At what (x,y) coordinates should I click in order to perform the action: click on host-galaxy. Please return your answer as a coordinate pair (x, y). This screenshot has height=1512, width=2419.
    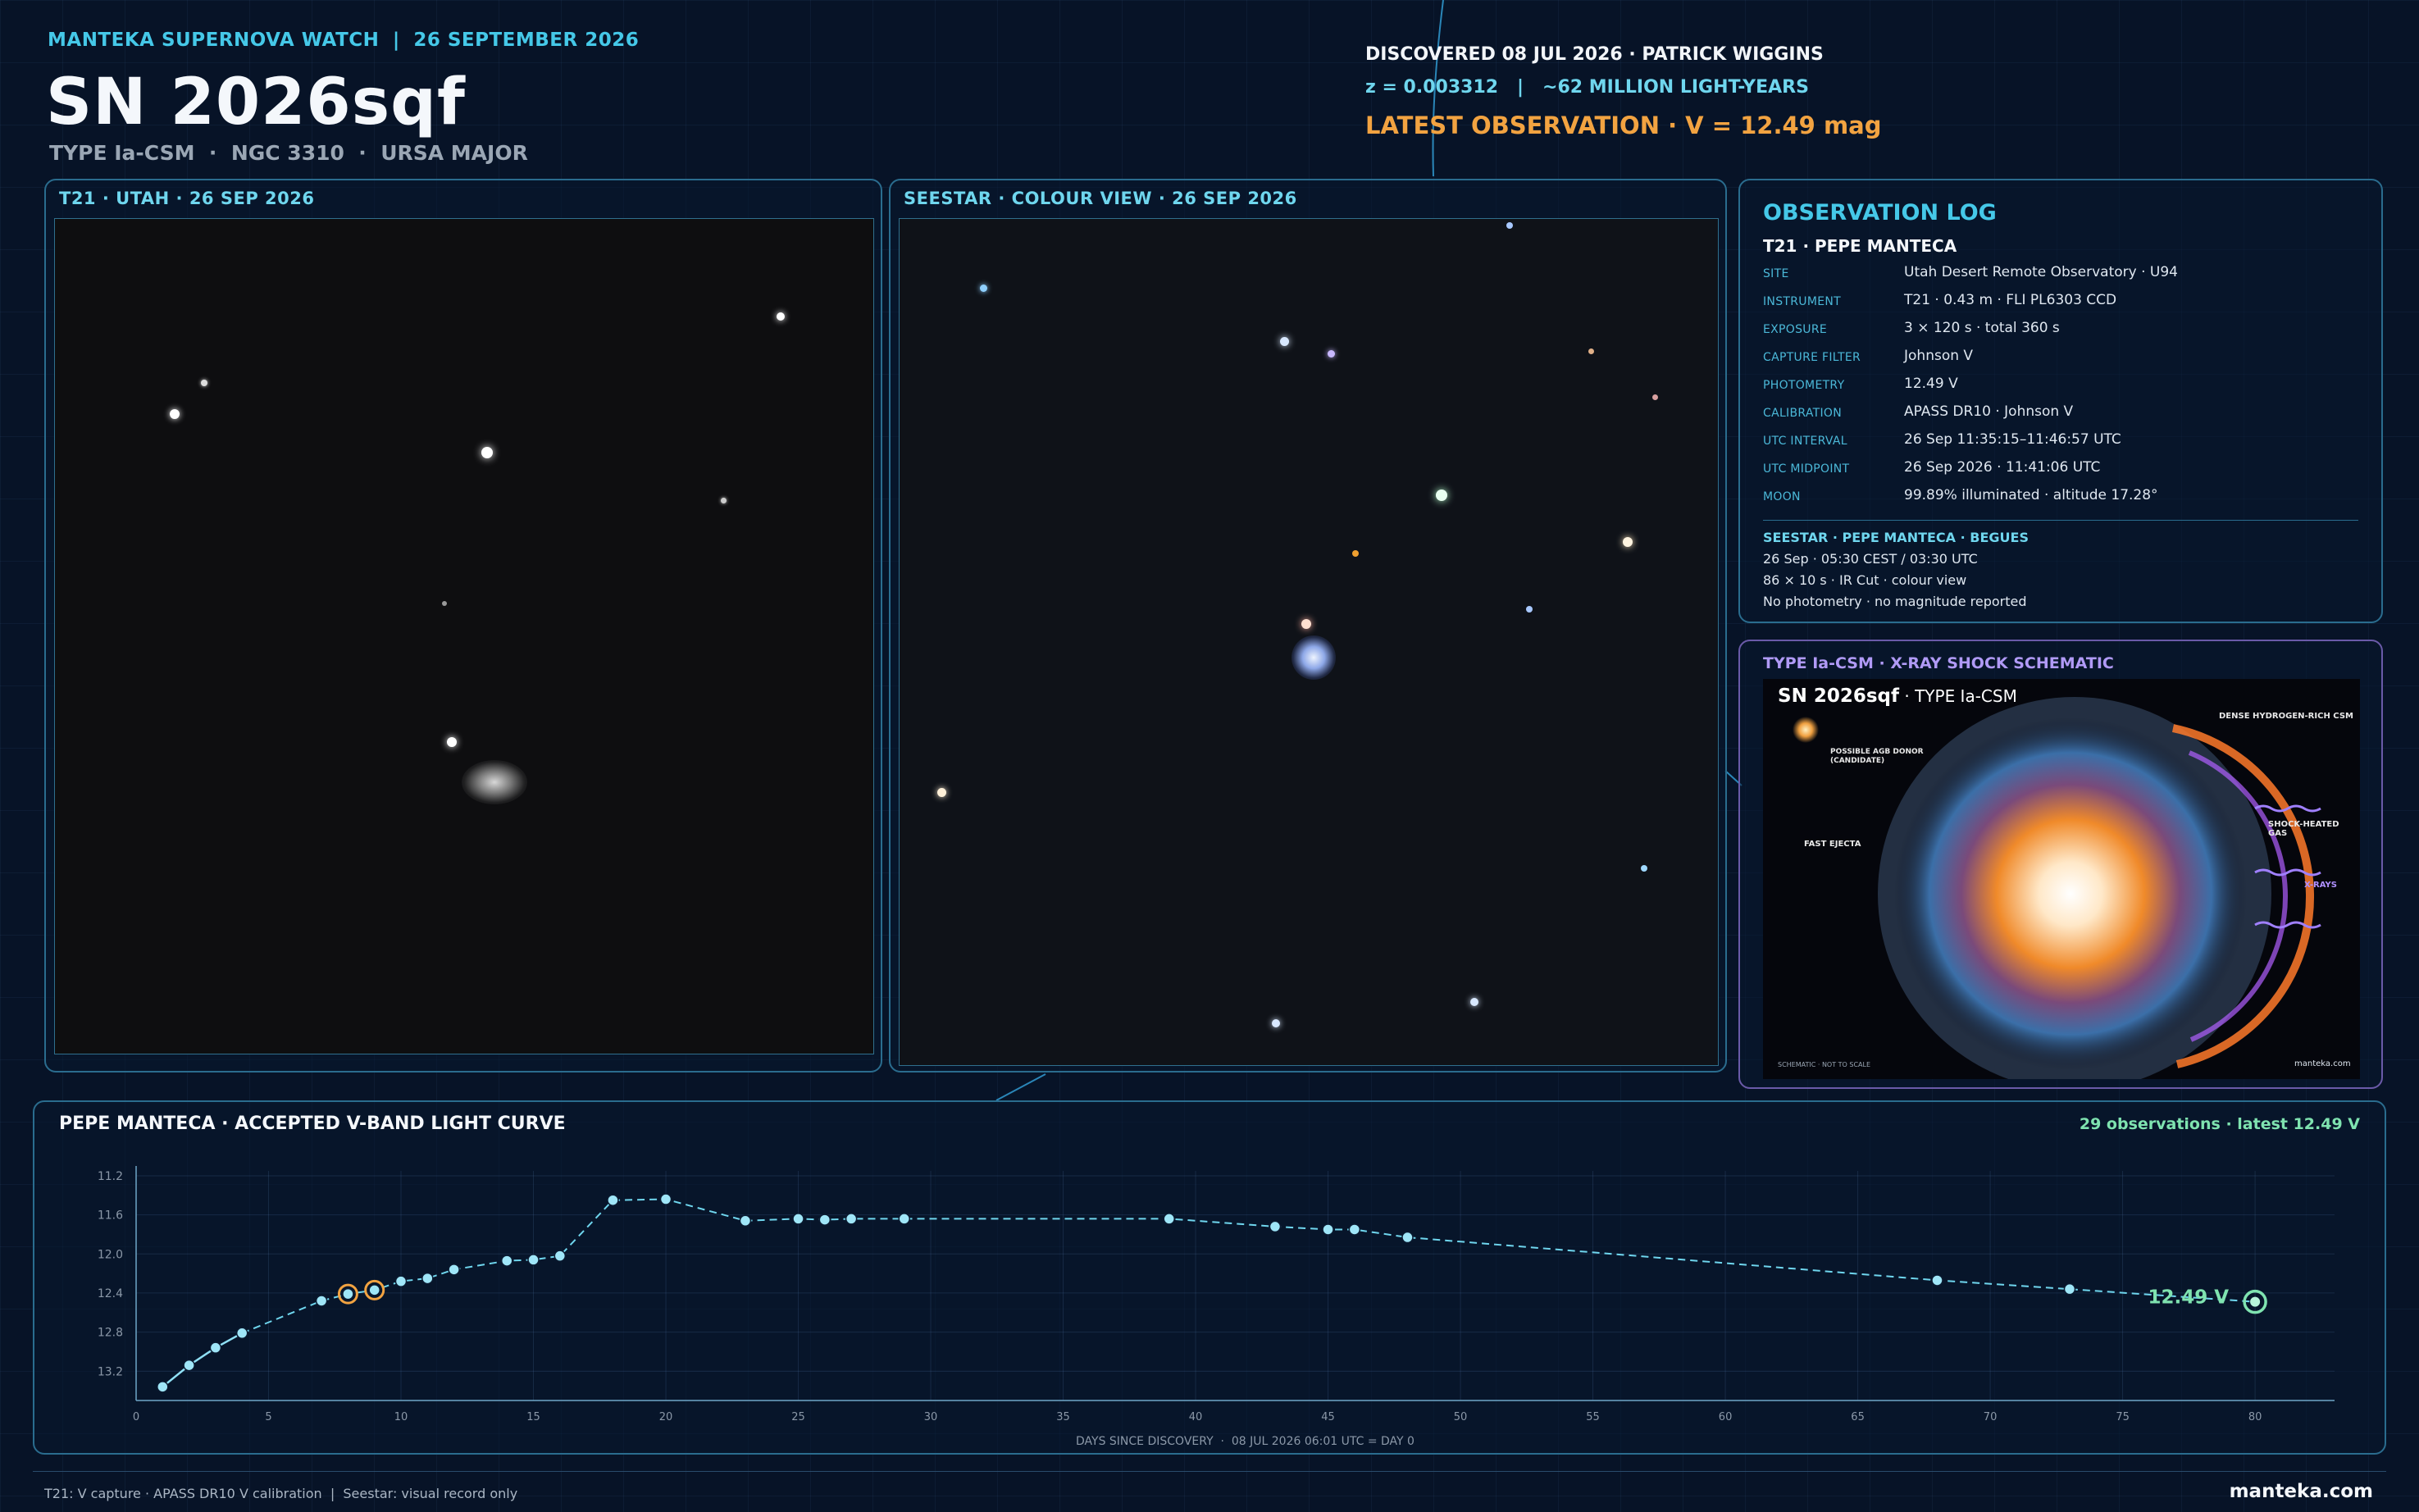
    Looking at the image, I should click on (494, 782).